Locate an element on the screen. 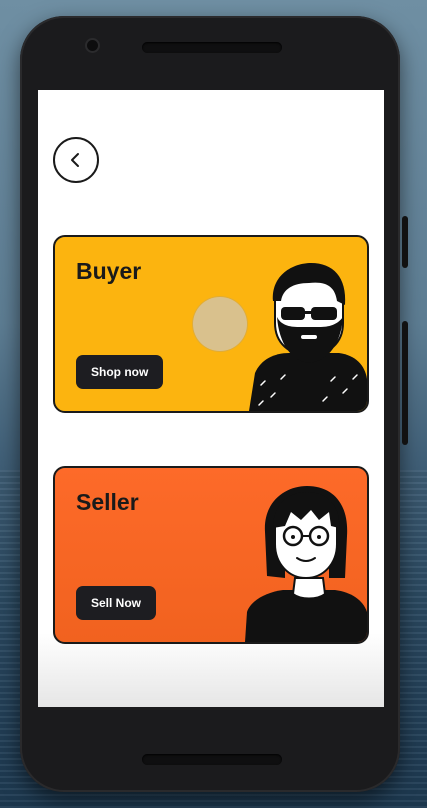 The image size is (427, 808). chevron-left-icon is located at coordinates (75, 160).